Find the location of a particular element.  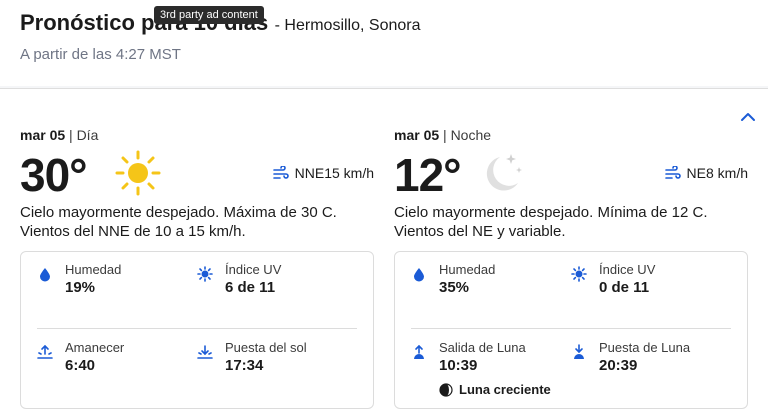

moon-phase: Luna creciente is located at coordinates (495, 389).